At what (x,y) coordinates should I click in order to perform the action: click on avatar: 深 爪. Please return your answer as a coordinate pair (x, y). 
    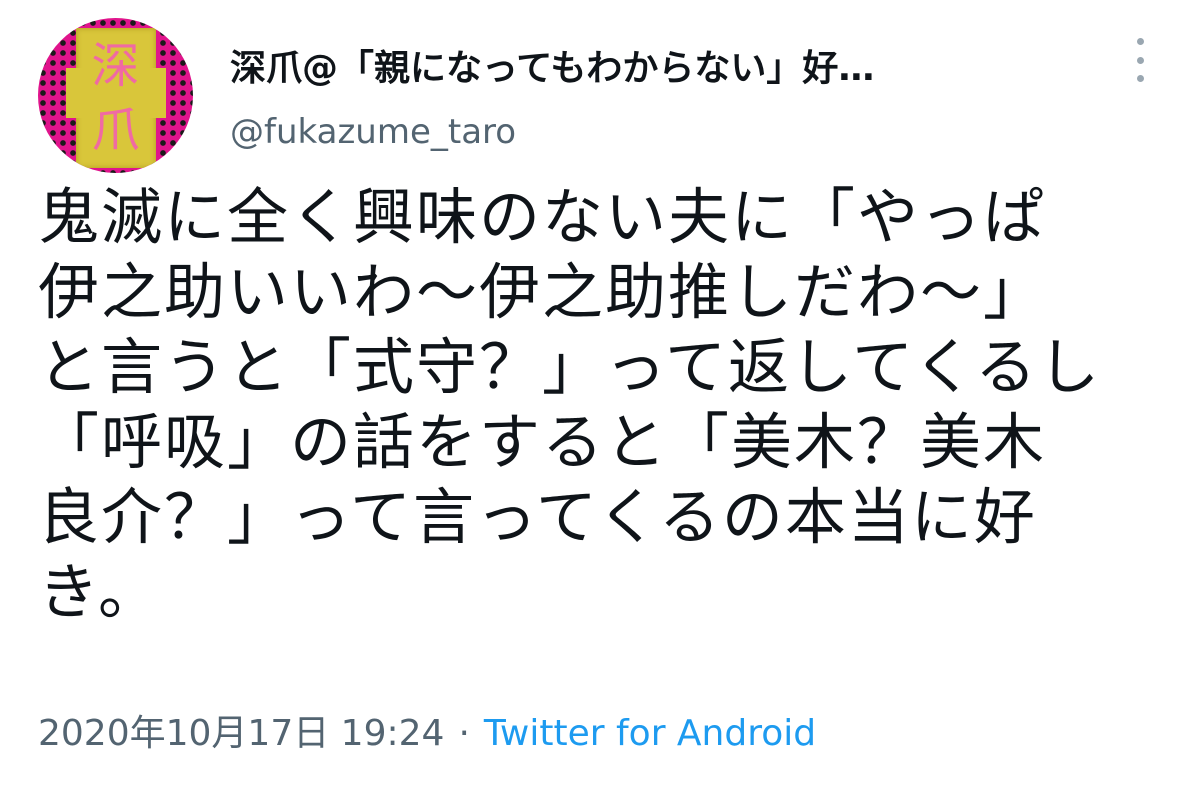
    Looking at the image, I should click on (115, 95).